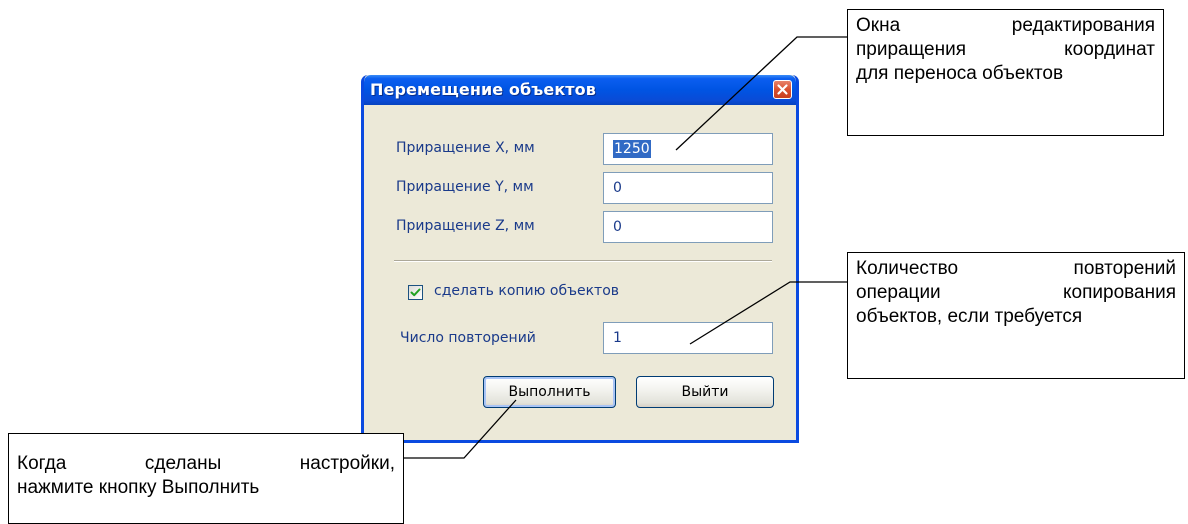 The height and width of the screenshot is (524, 1188). I want to click on increment-z-label: Приращение Z, мм, so click(465, 226).